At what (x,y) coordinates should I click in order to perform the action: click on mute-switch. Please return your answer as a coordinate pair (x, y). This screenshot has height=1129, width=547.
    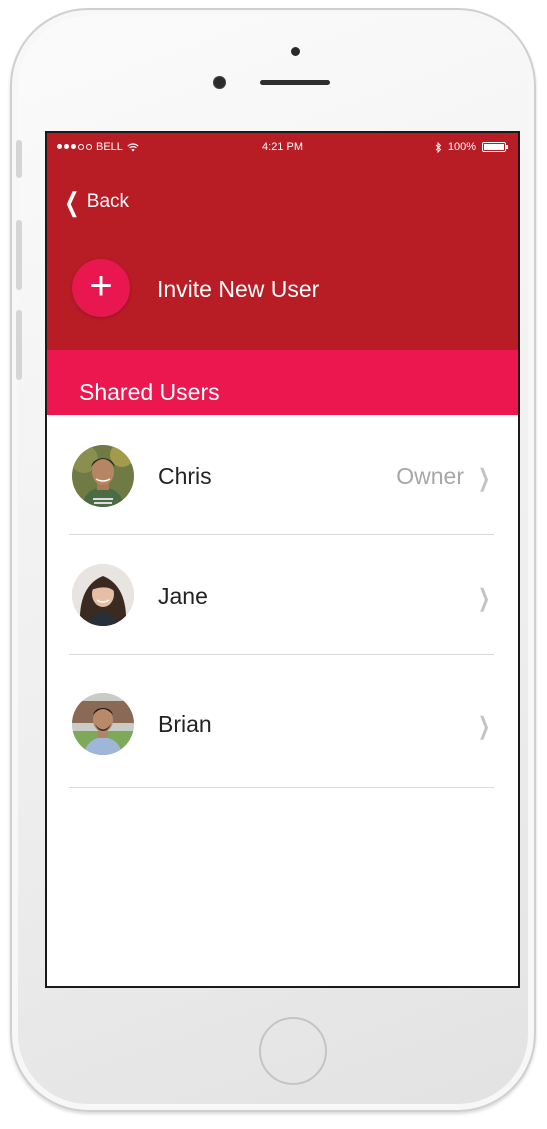
    Looking at the image, I should click on (19, 159).